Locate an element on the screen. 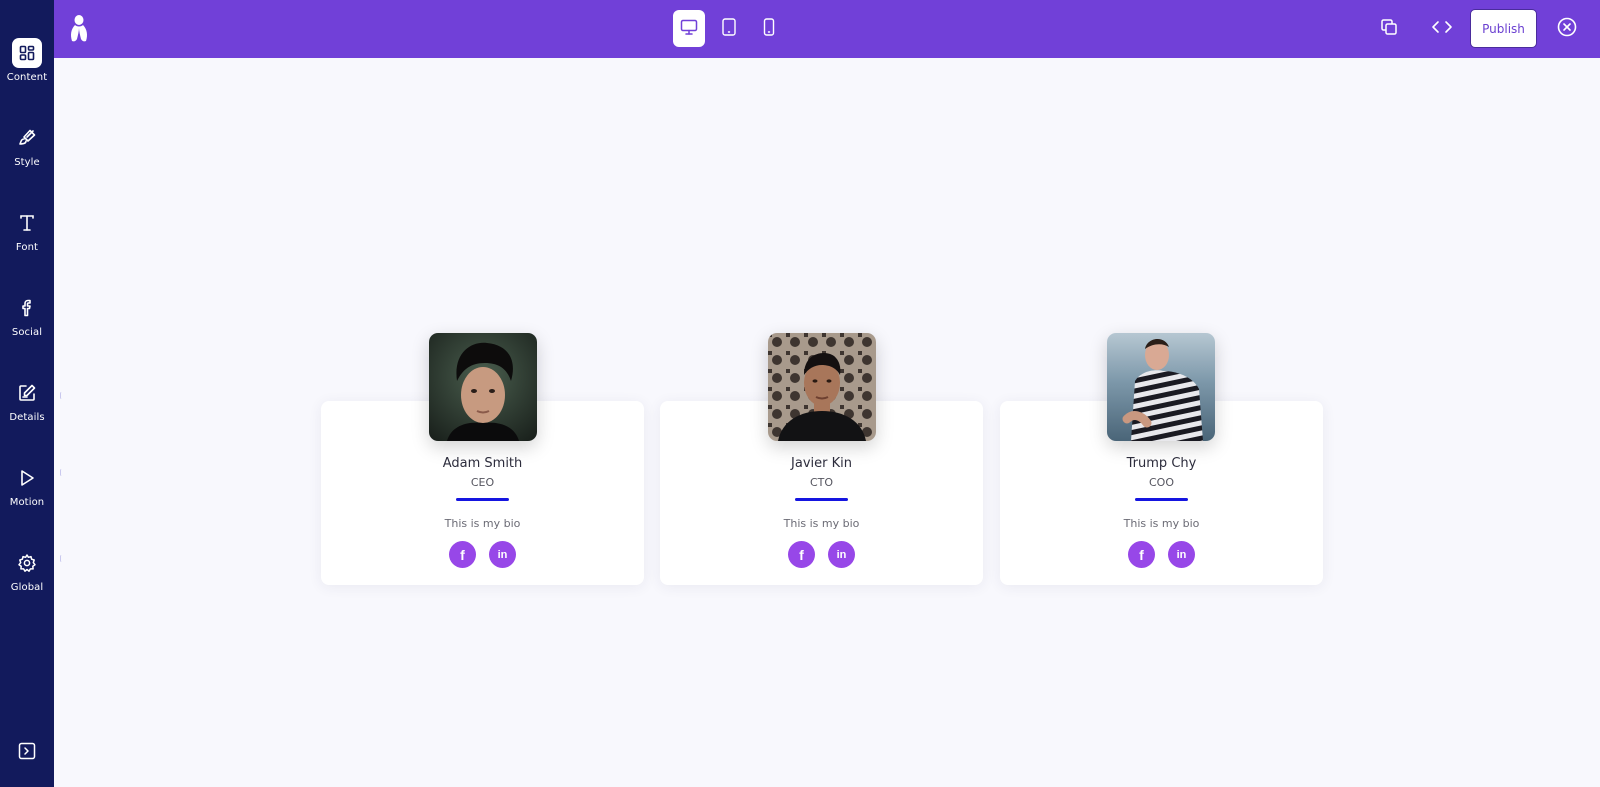 The image size is (1600, 787). layout-grid-icon is located at coordinates (27, 53).